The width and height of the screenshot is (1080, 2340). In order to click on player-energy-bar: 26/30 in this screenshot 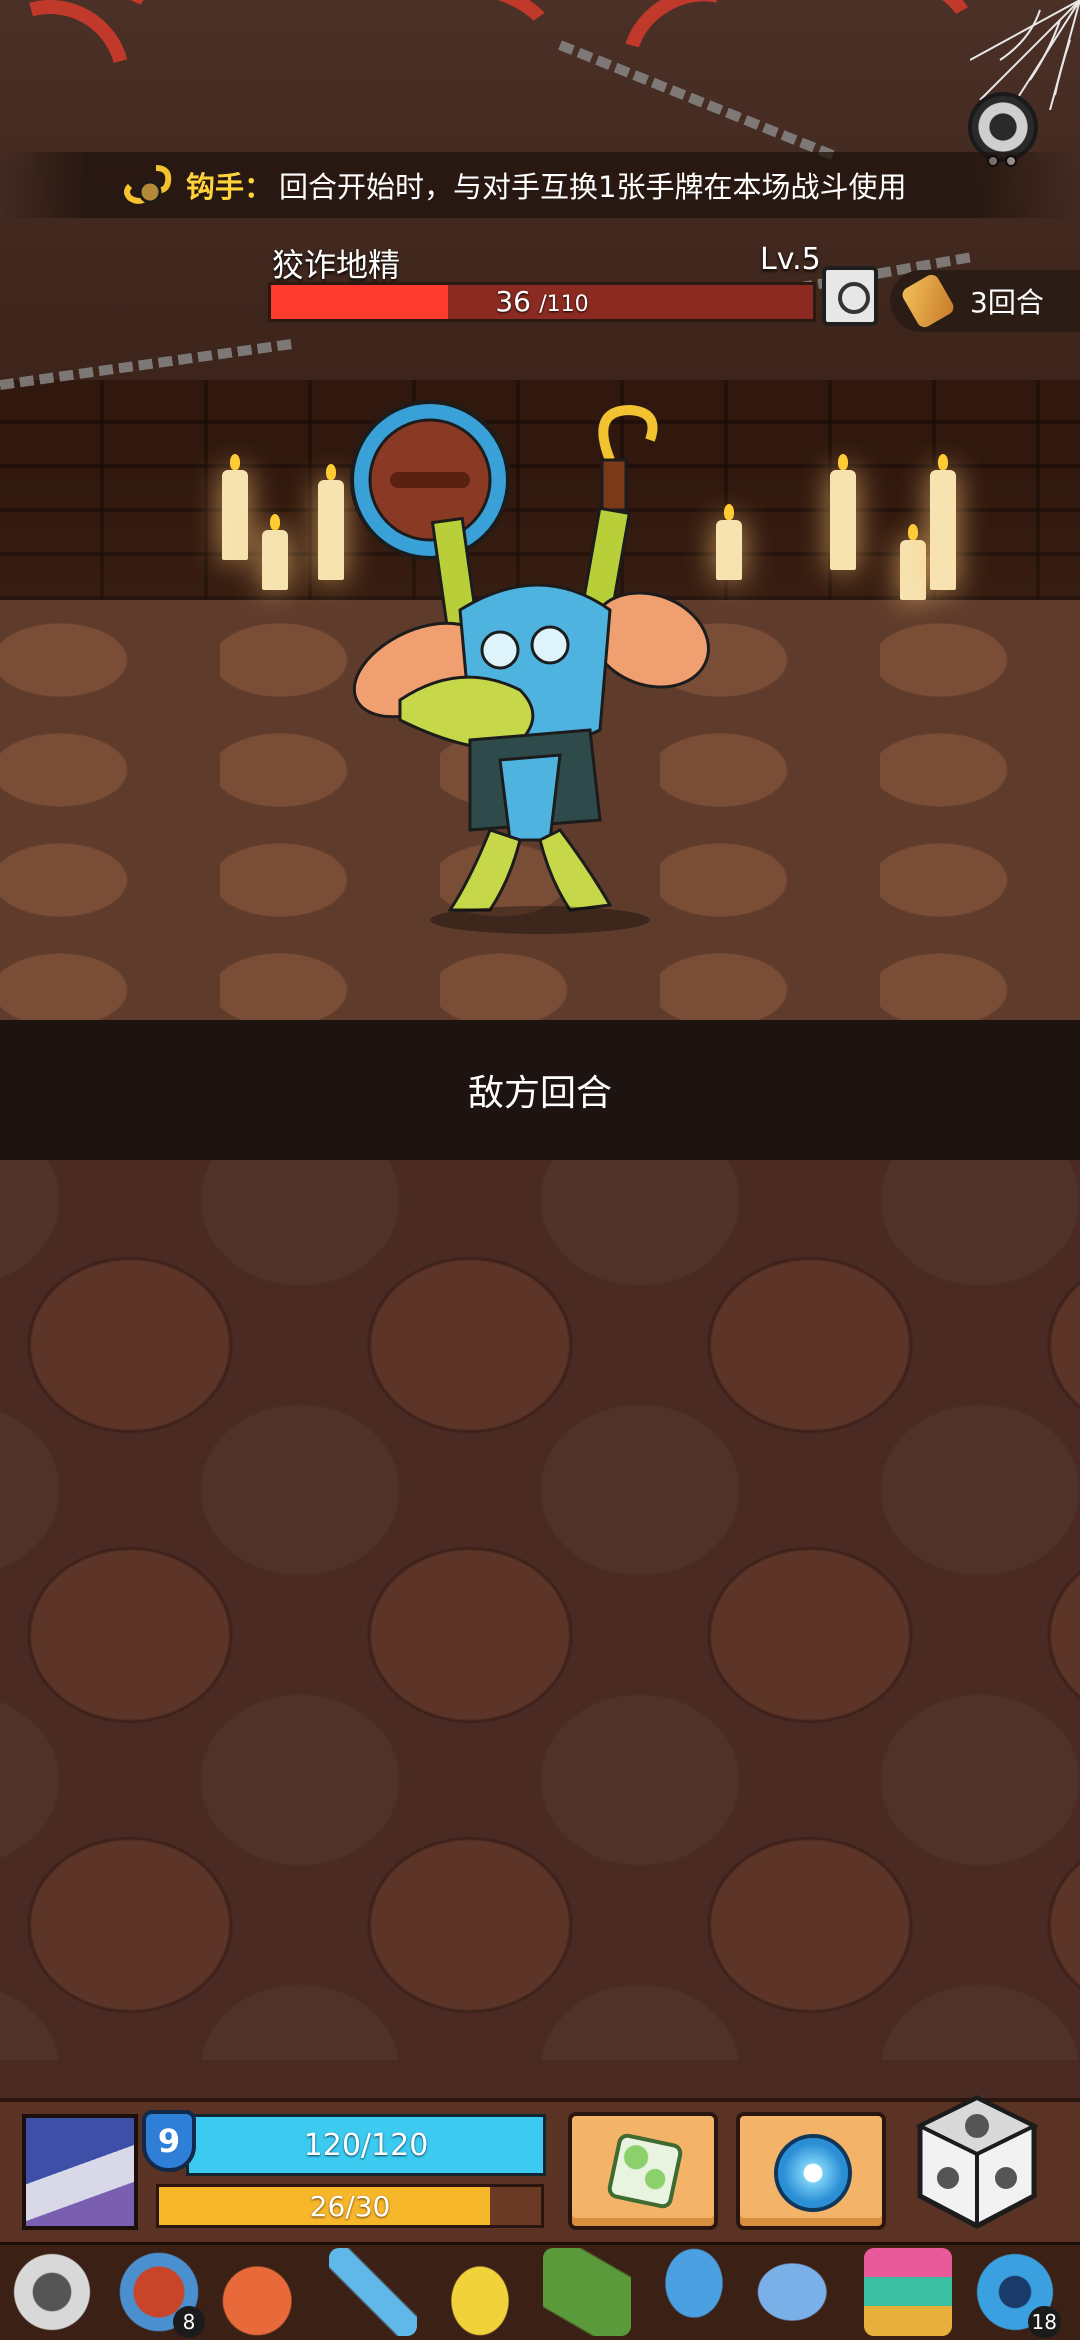, I will do `click(350, 2206)`.